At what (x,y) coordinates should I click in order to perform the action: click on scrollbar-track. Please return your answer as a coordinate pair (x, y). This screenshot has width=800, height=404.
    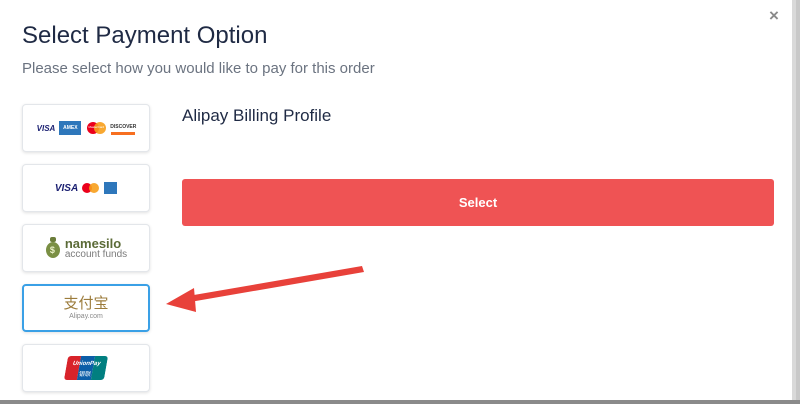
    Looking at the image, I should click on (798, 200).